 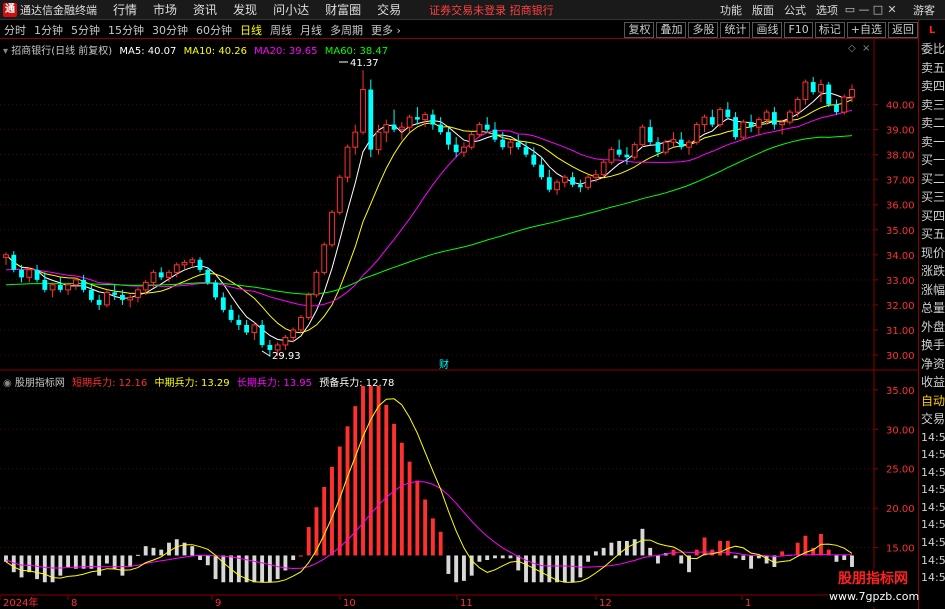 I want to click on minimize-icon: —, so click(x=864, y=9).